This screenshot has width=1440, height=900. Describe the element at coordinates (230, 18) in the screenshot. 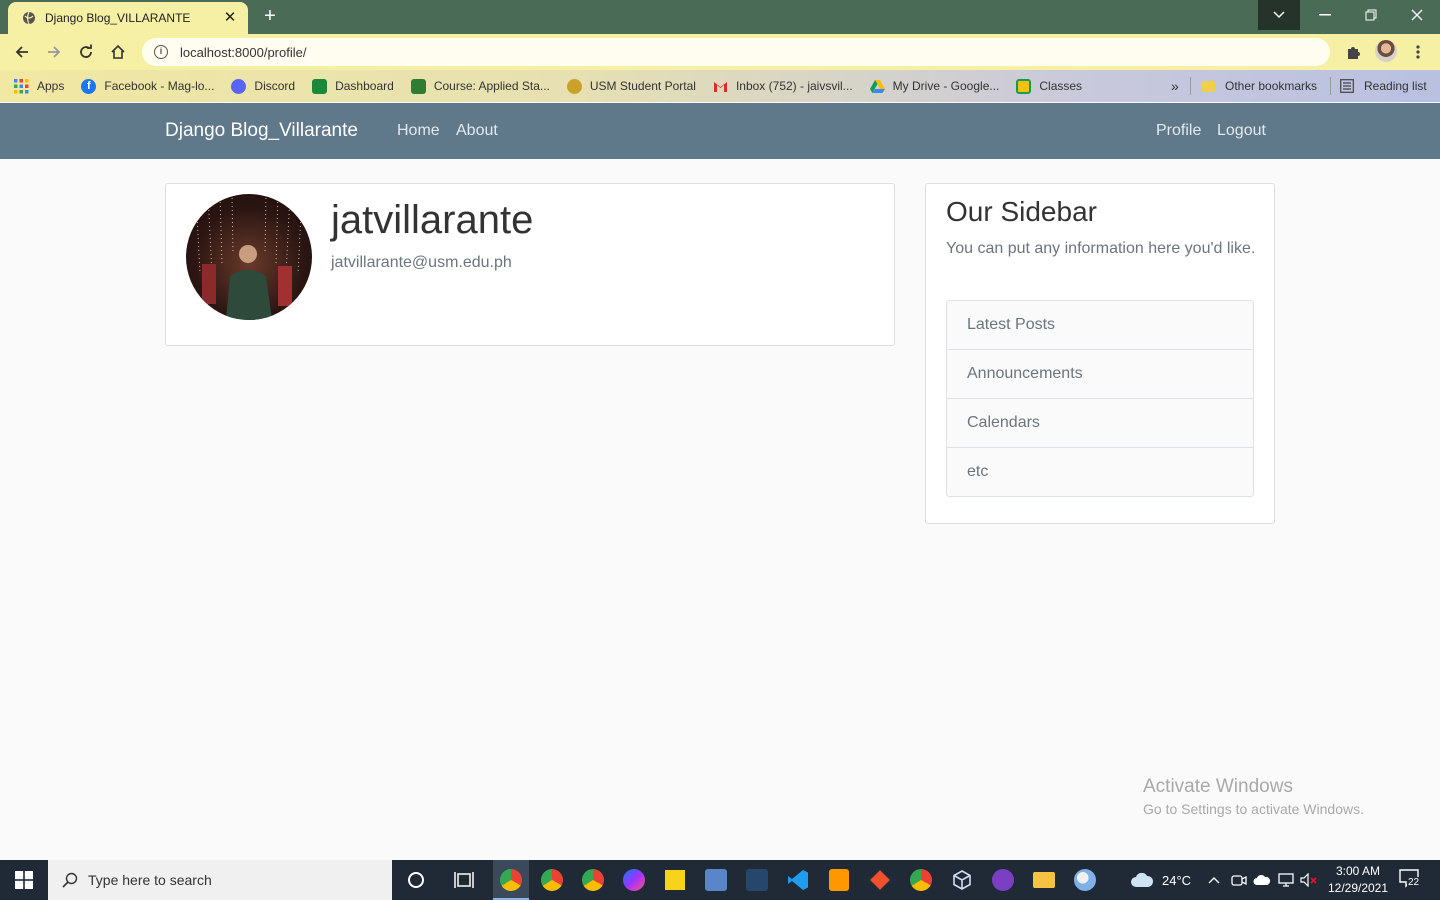

I see `tab-close-icon: ✕` at that location.